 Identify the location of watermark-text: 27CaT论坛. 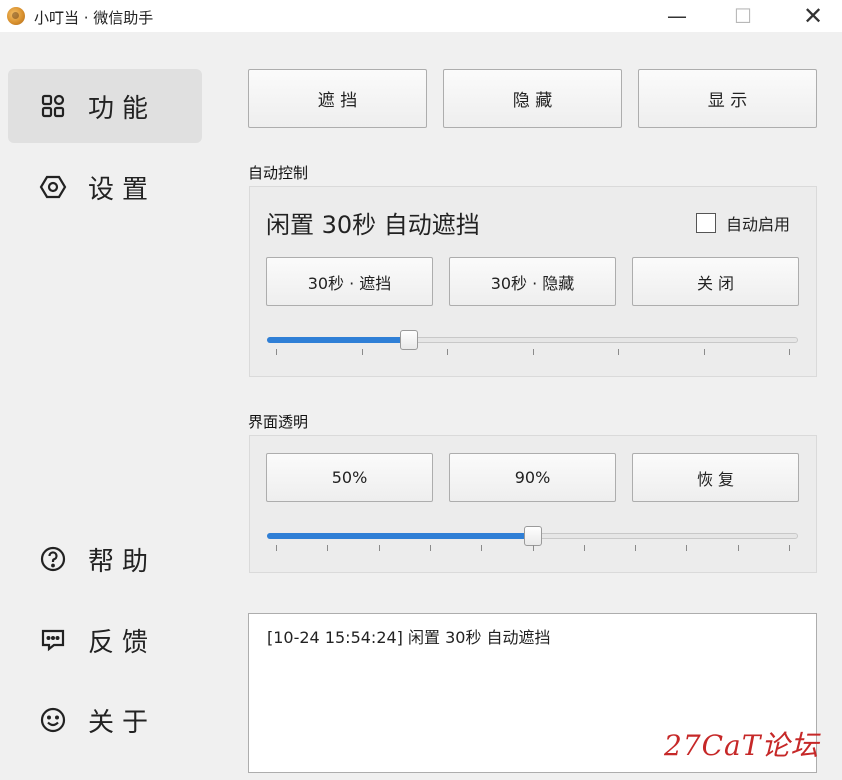
(742, 745).